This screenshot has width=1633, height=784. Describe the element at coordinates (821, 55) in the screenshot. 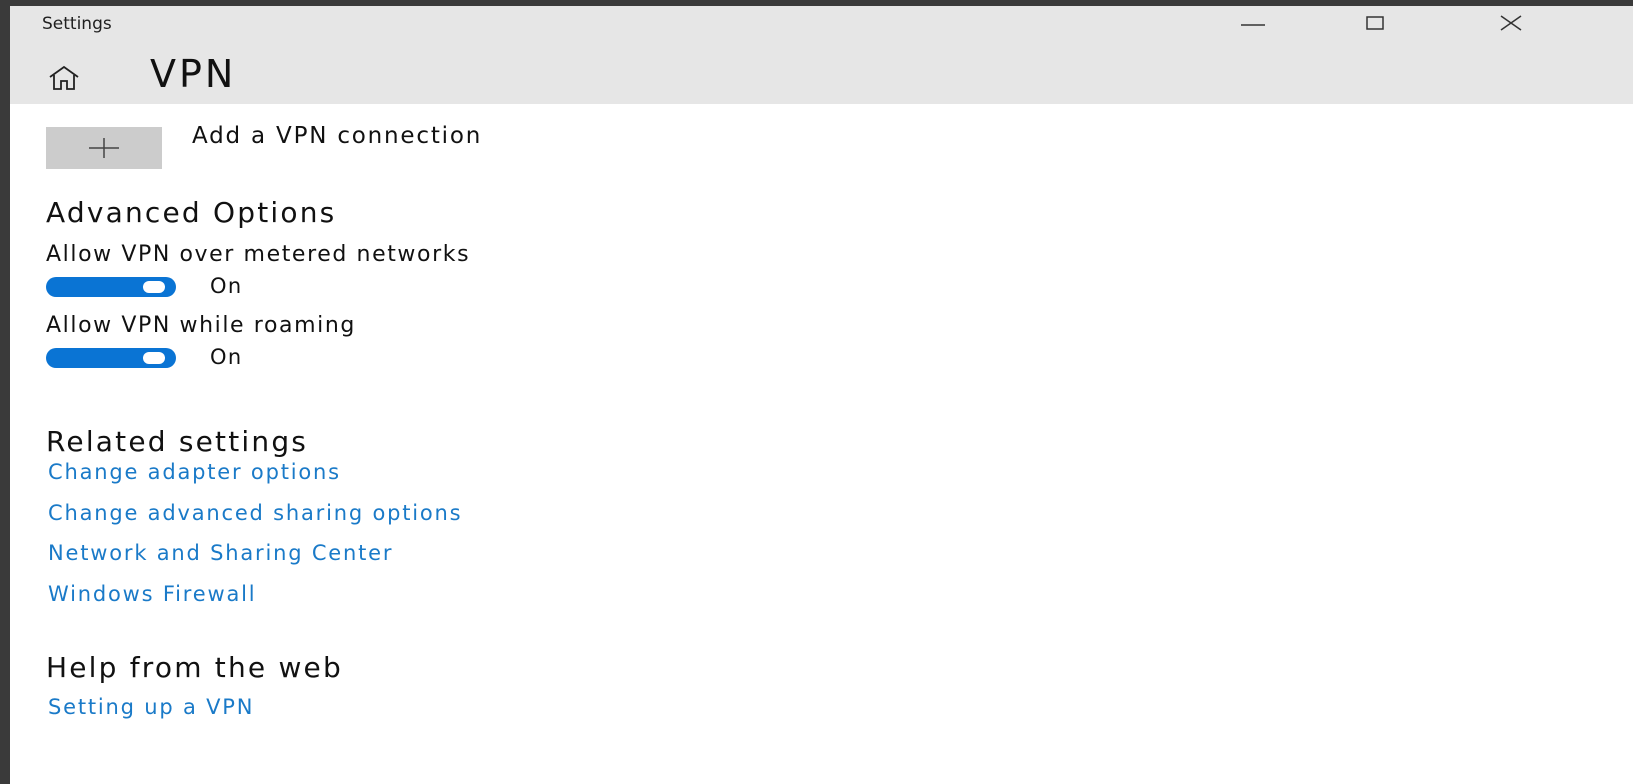

I see `title-bar: Settings VPN` at that location.